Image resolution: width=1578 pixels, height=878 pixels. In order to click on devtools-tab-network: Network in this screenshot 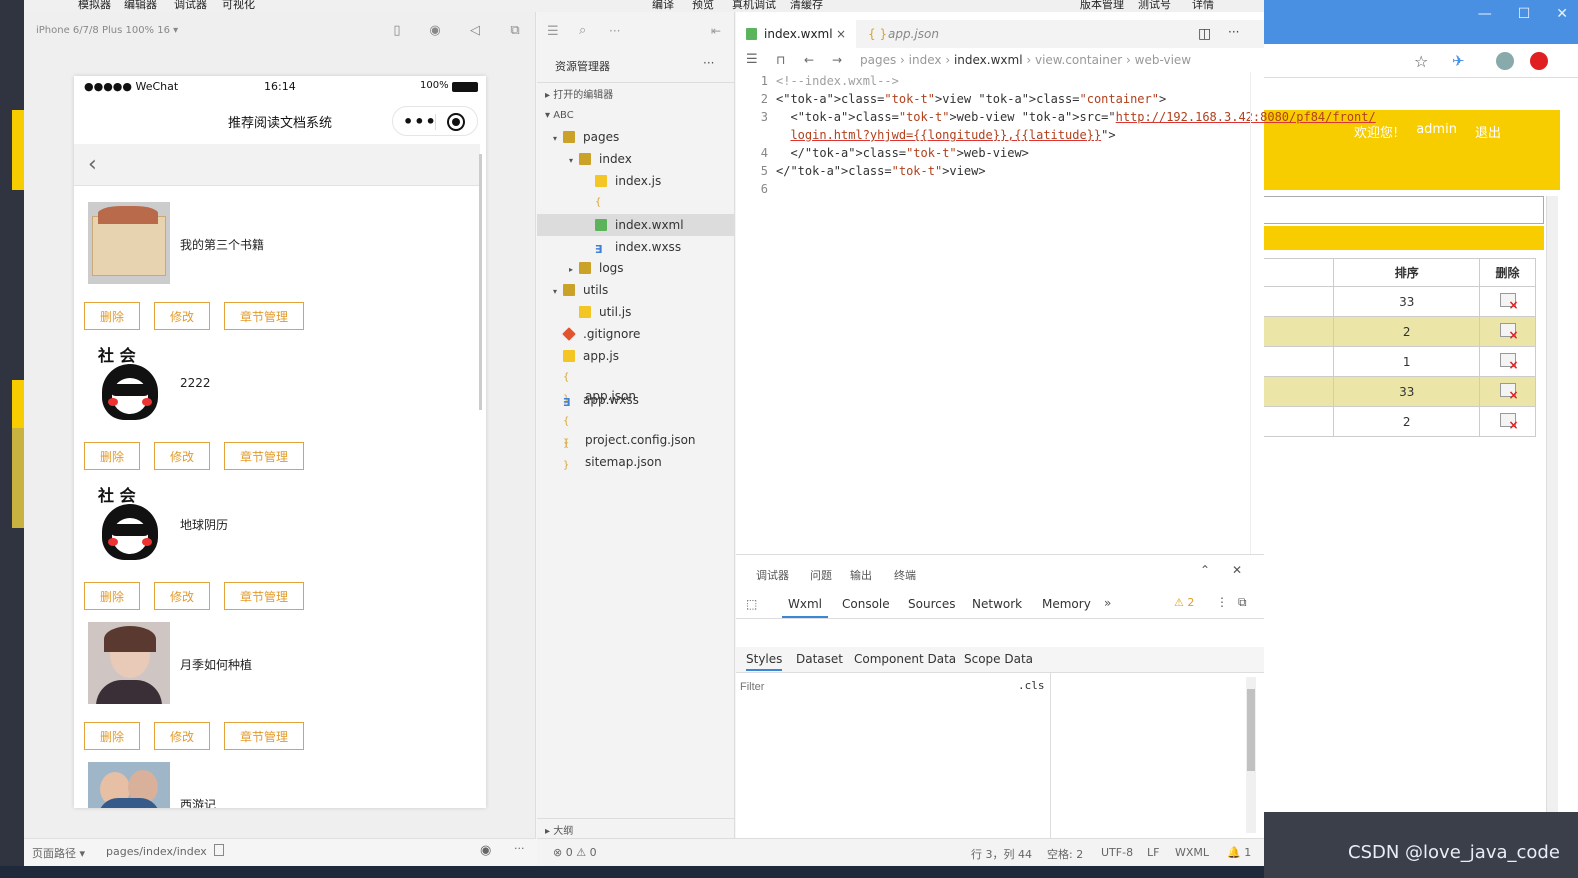, I will do `click(997, 604)`.